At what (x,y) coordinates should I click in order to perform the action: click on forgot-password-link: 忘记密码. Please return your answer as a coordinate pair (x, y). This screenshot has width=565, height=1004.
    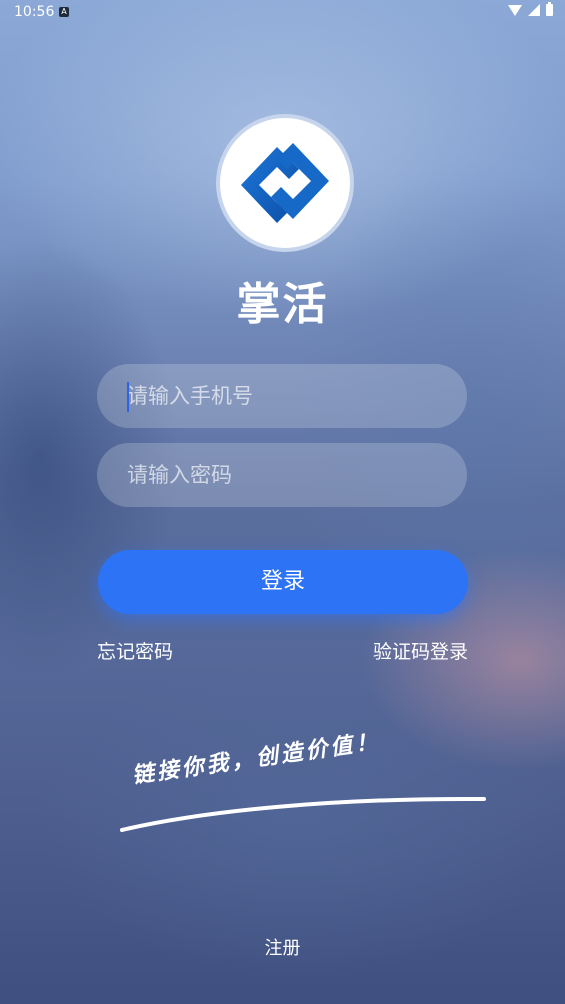
    Looking at the image, I should click on (135, 650).